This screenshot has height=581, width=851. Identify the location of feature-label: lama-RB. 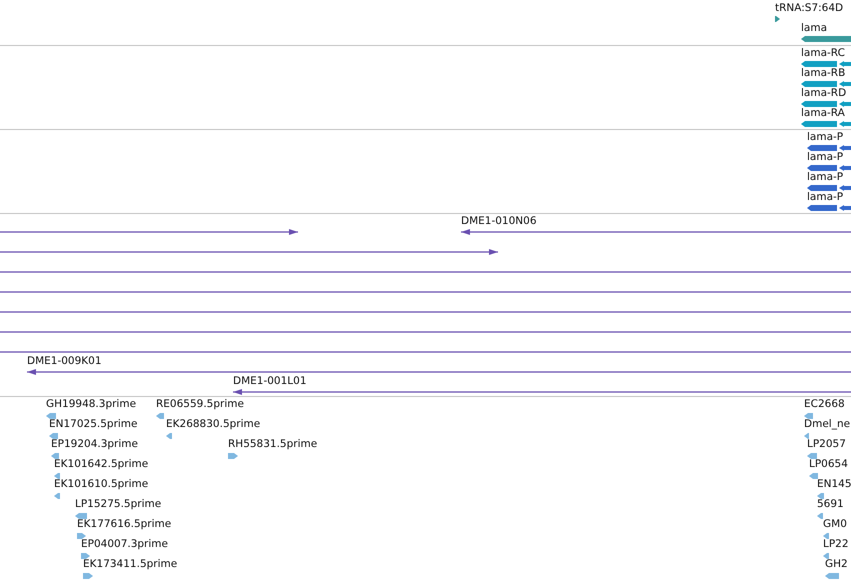
(823, 73).